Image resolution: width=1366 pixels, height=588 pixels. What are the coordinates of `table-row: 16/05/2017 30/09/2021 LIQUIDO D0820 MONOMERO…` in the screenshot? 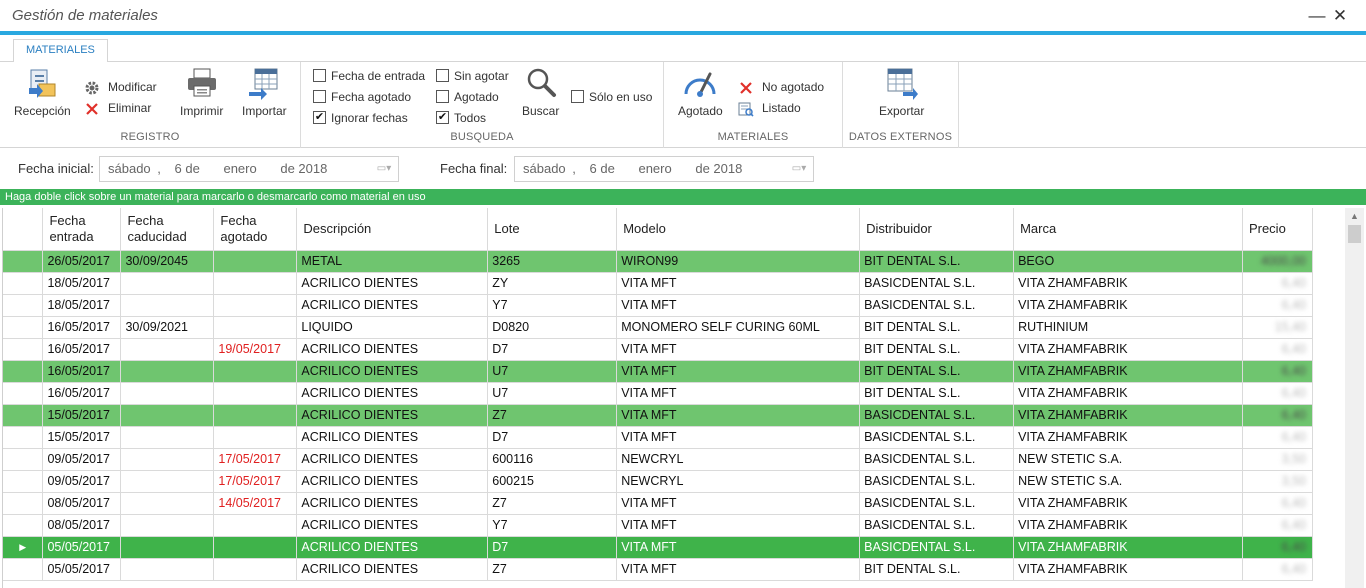 It's located at (658, 327).